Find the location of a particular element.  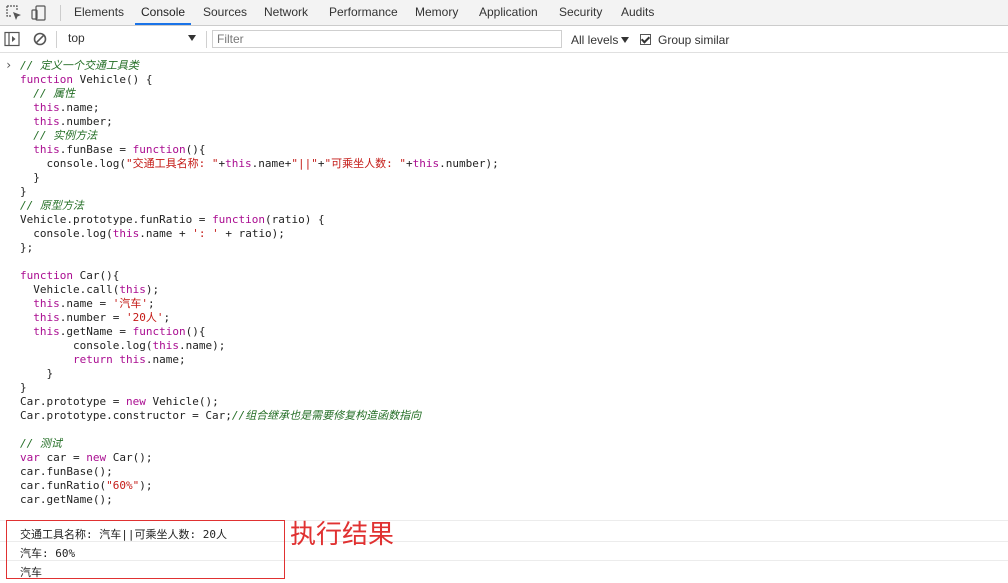

log-levels-dropdown: All levels is located at coordinates (594, 40).